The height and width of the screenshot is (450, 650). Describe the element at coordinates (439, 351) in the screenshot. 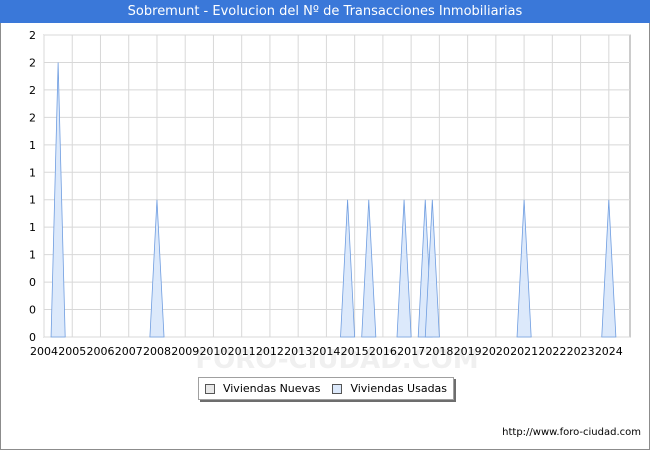

I see `x-tick-label: 2018` at that location.